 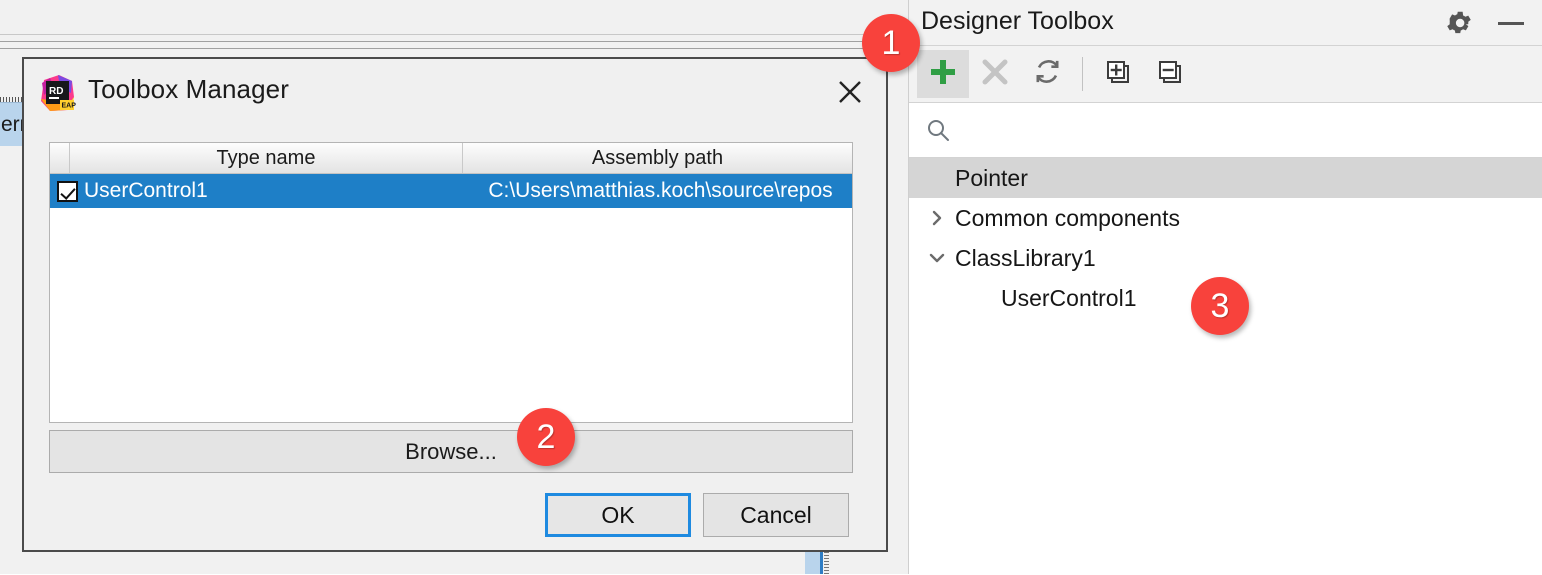 I want to click on remove-item-button, so click(x=995, y=74).